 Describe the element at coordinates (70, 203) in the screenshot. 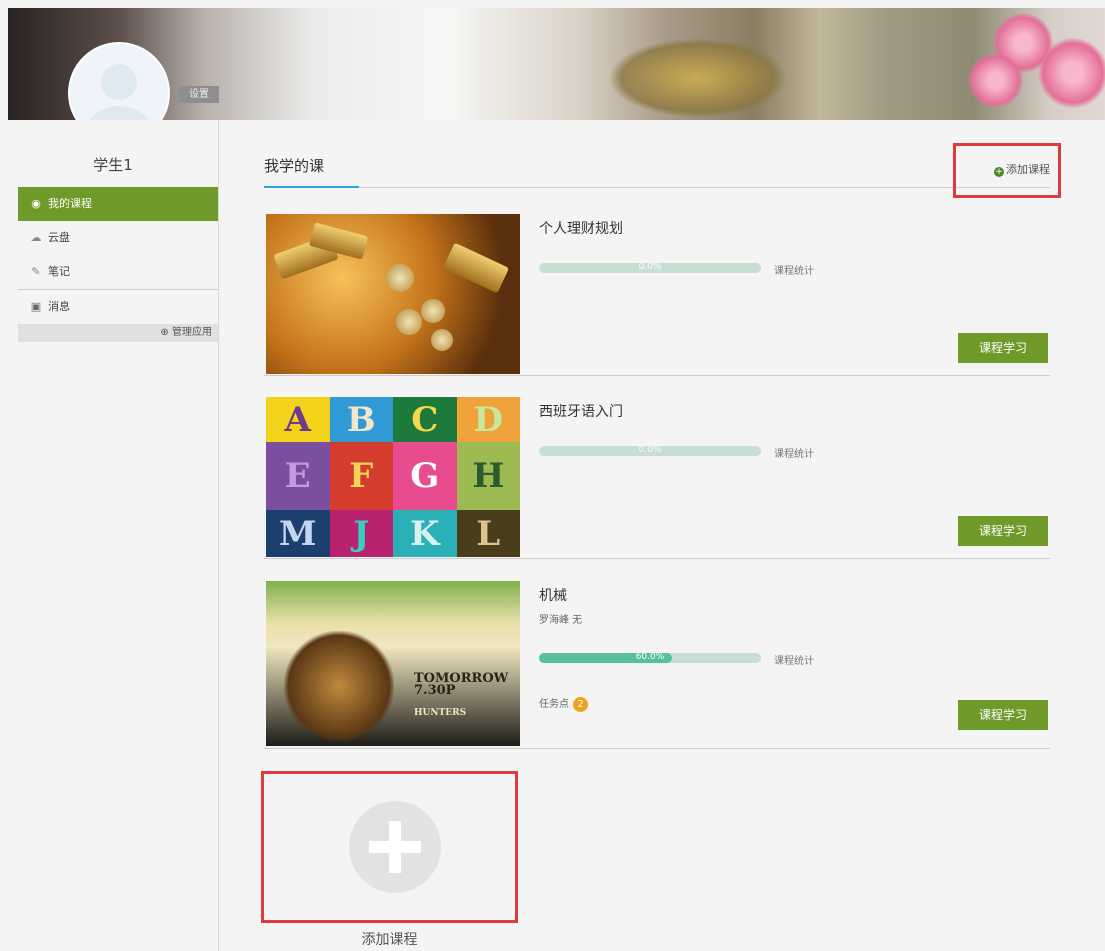

I see `sidebar-item-label: 我的课程` at that location.